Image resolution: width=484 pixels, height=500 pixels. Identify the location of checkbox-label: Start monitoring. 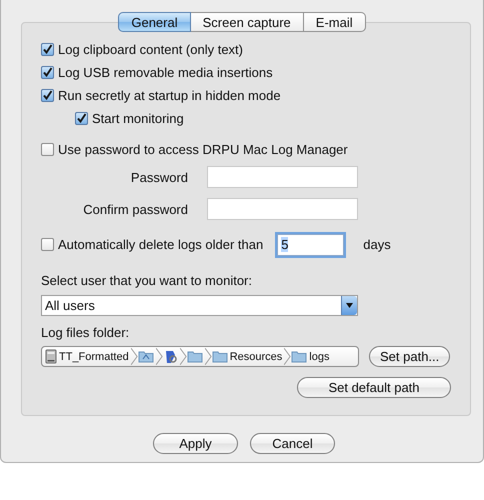
(138, 118).